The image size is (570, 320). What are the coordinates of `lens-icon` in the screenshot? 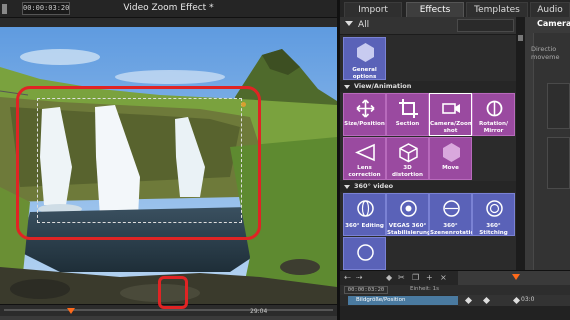 It's located at (365, 152).